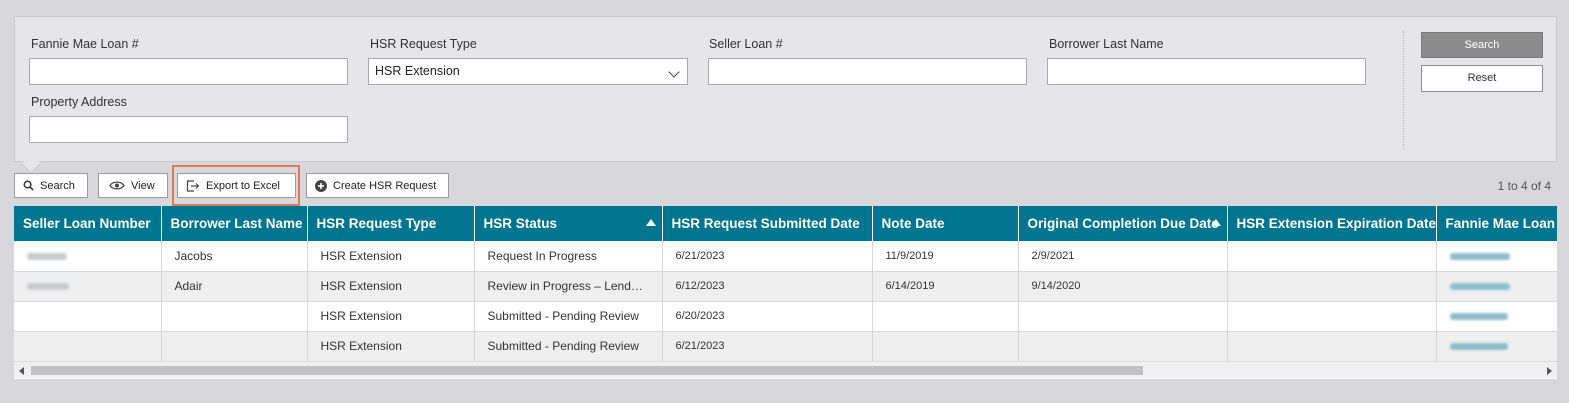 The image size is (1569, 403). Describe the element at coordinates (391, 223) in the screenshot. I see `col-header-hsr-request-type: HSR Request Type` at that location.